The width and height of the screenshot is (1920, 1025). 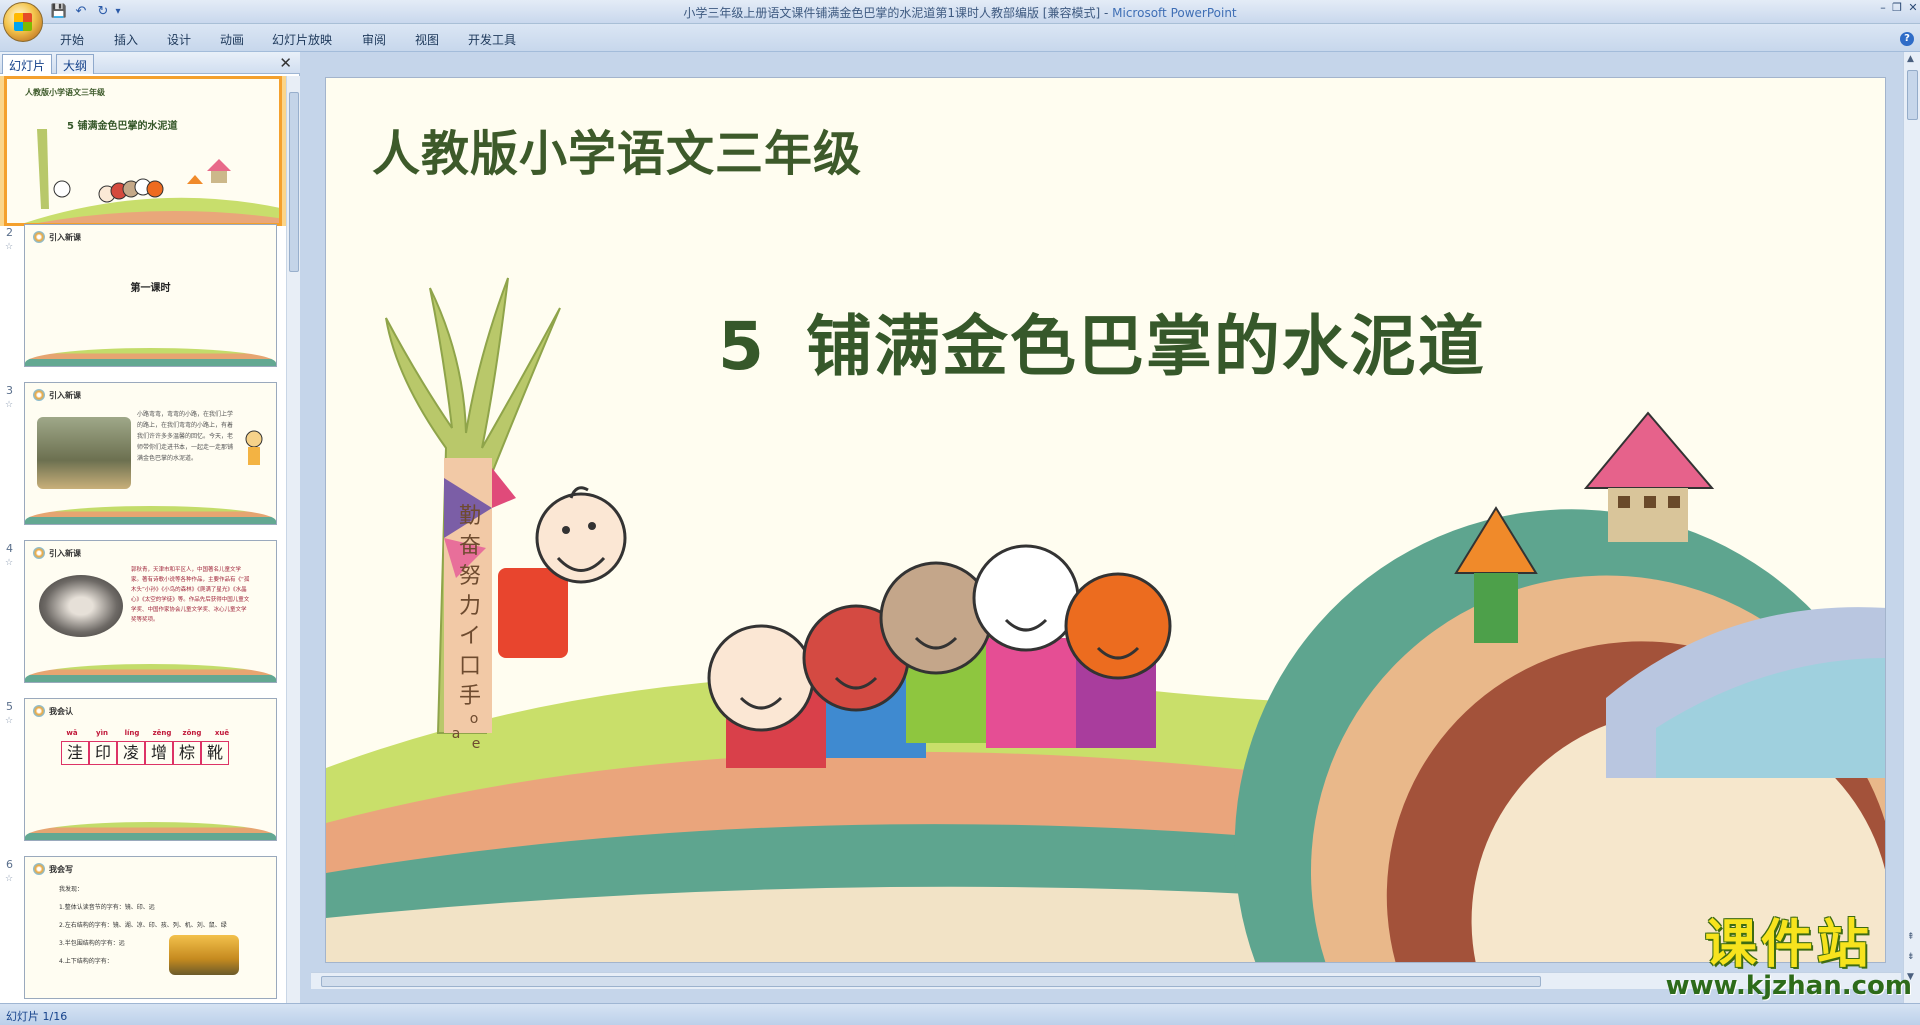 What do you see at coordinates (65, 92) in the screenshot?
I see `thumb-title: 人教版小学语文三年级` at bounding box center [65, 92].